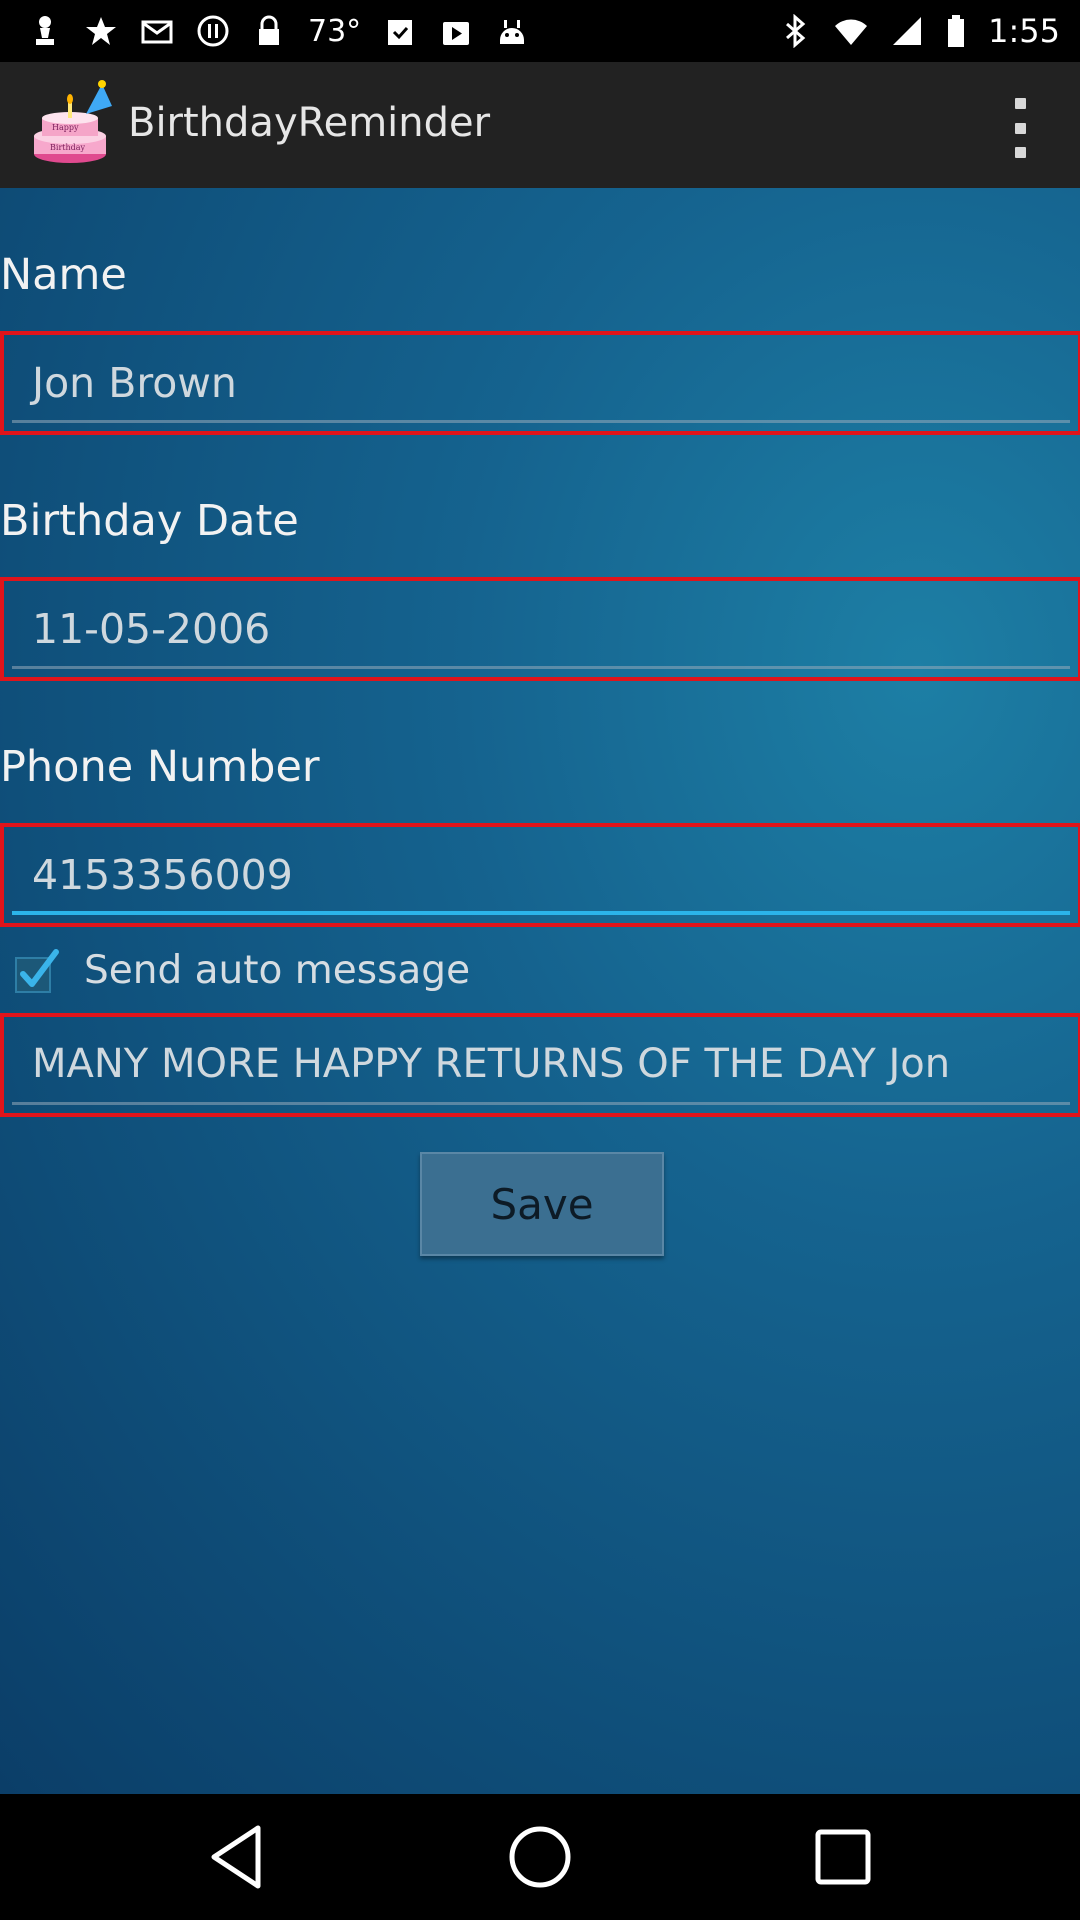  Describe the element at coordinates (269, 31) in the screenshot. I see `lock-icon` at that location.